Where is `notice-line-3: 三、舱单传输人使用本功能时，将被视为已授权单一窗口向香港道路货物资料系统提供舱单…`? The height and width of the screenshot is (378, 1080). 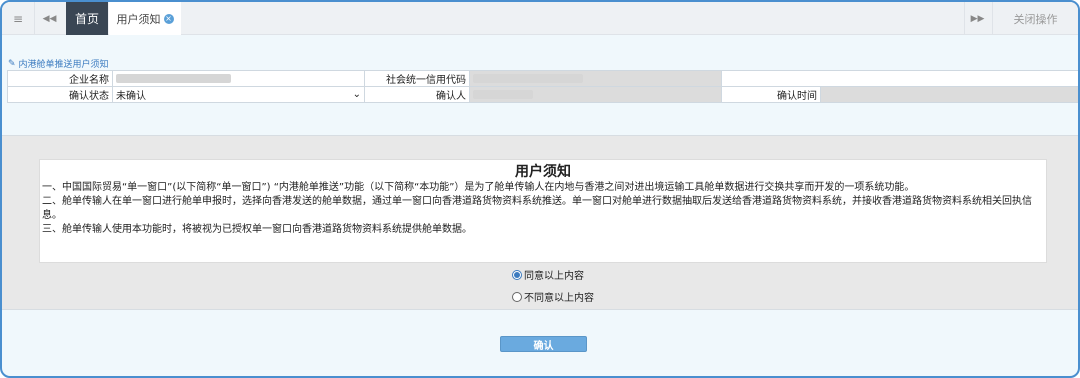 notice-line-3: 三、舱单传输人使用本功能时，将被视为已授权单一窗口向香港道路货物资料系统提供舱单… is located at coordinates (257, 229).